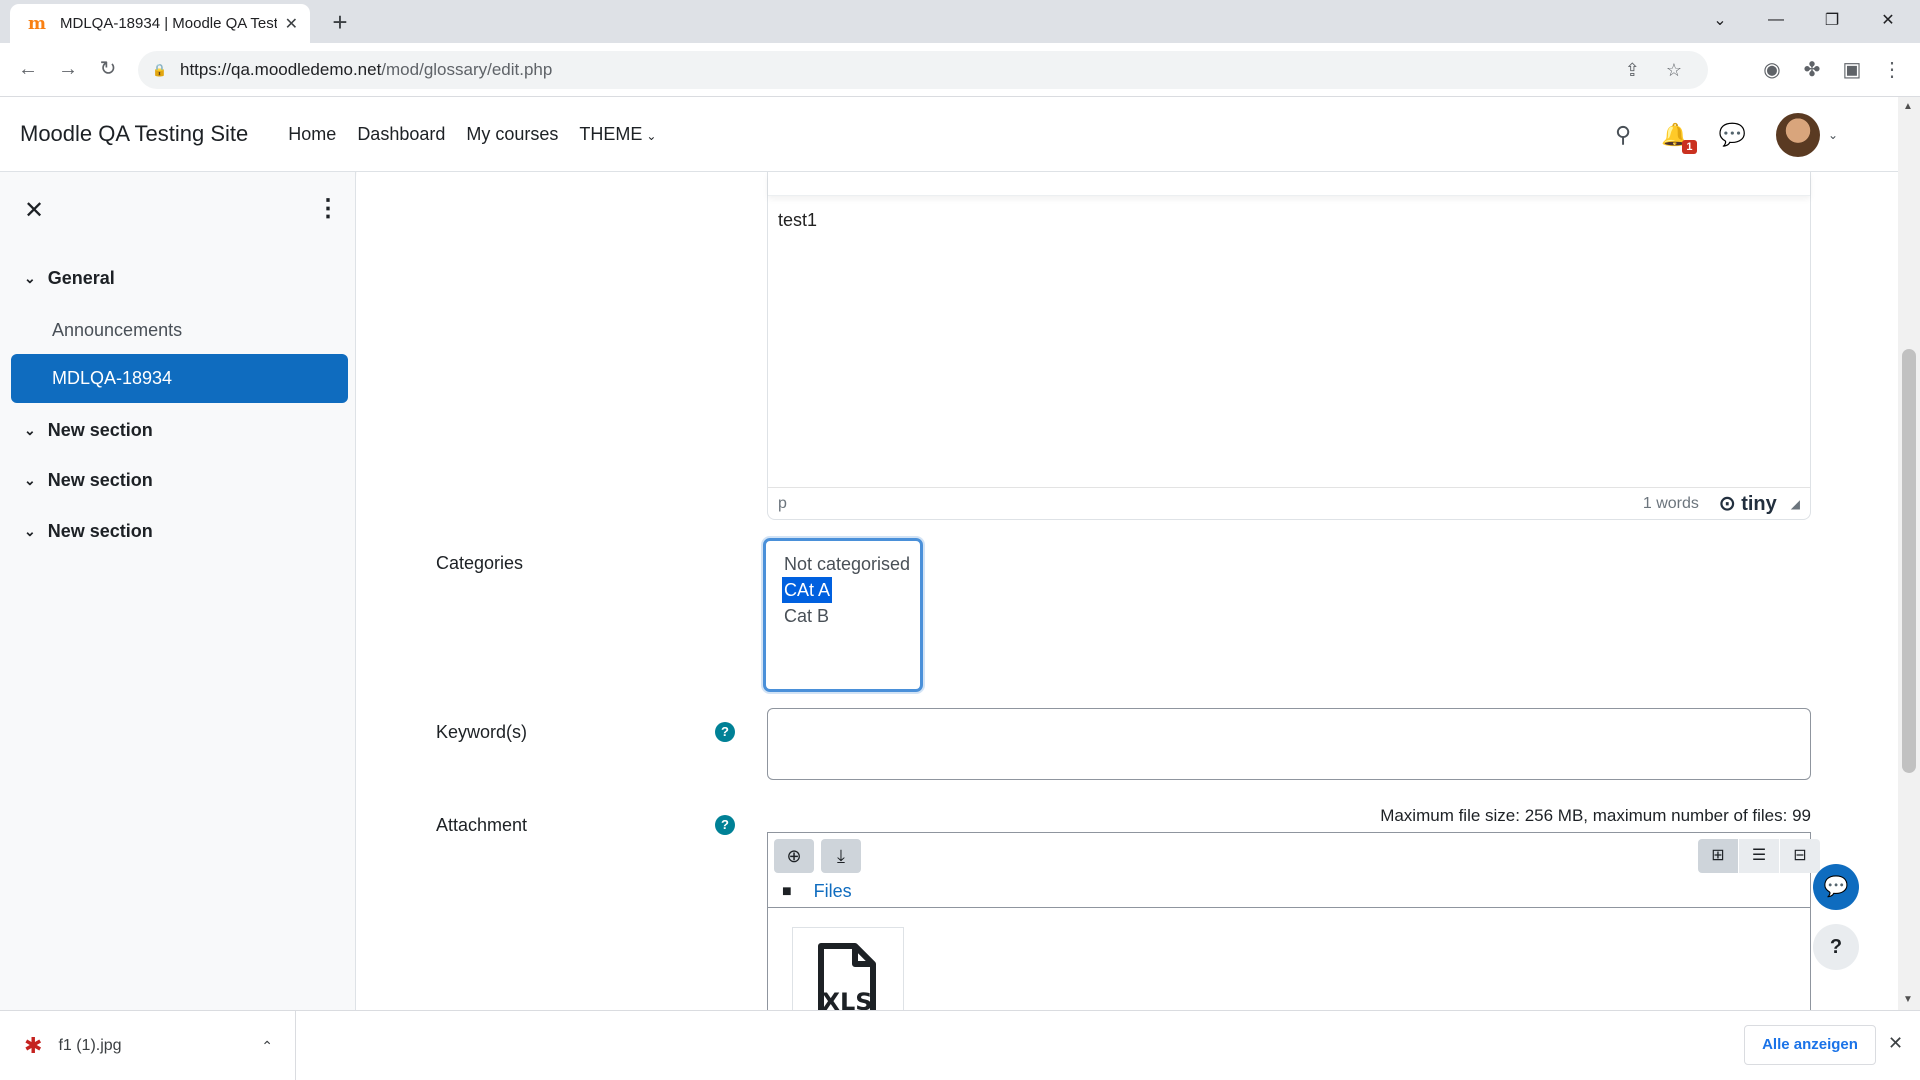 This screenshot has width=1920, height=1080. What do you see at coordinates (1679, 138) in the screenshot?
I see `notification-bell-icon: 🔔 1` at bounding box center [1679, 138].